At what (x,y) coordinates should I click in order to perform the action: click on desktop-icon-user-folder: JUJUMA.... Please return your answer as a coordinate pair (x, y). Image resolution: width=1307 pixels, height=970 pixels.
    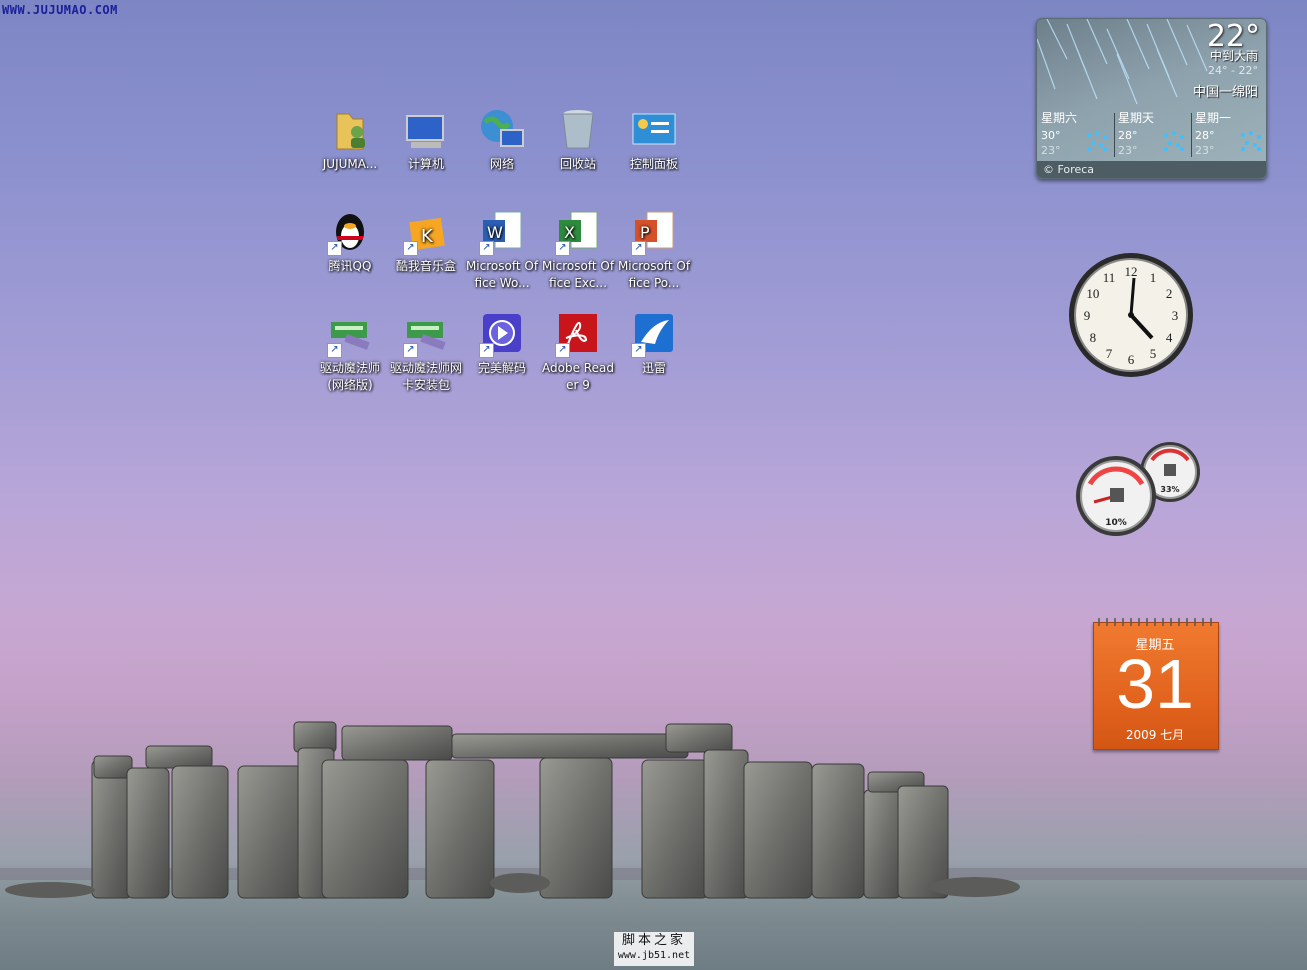
    Looking at the image, I should click on (350, 136).